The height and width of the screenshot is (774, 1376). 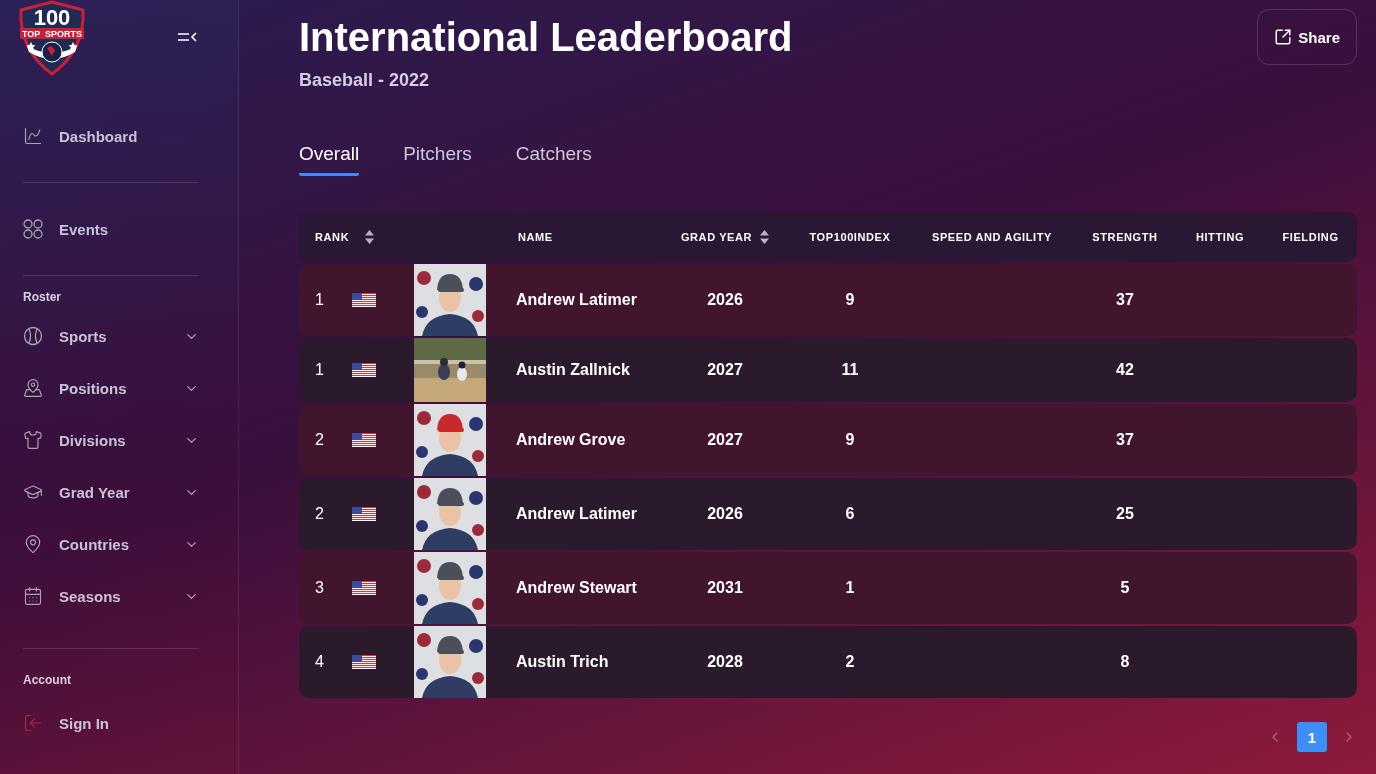 I want to click on index-score: 2, so click(x=850, y=662).